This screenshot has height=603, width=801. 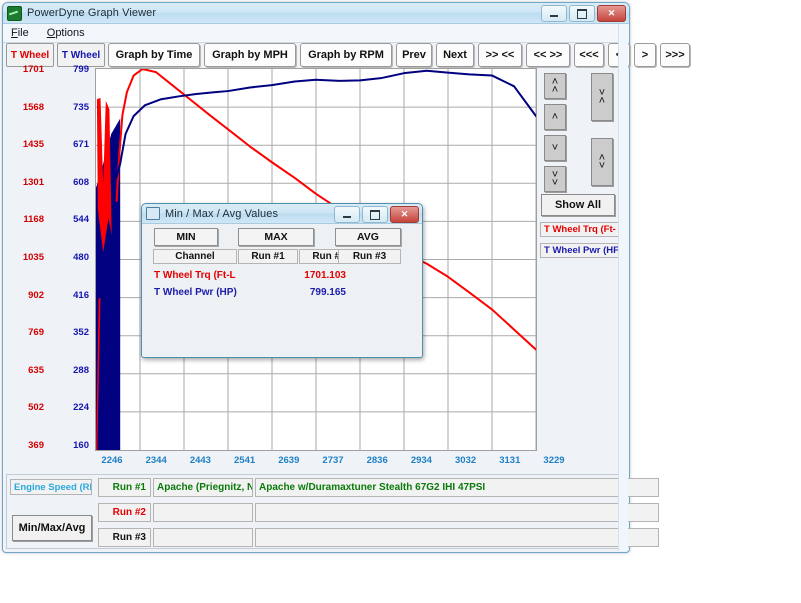 What do you see at coordinates (112, 460) in the screenshot?
I see `x-axis-tick: 2246` at bounding box center [112, 460].